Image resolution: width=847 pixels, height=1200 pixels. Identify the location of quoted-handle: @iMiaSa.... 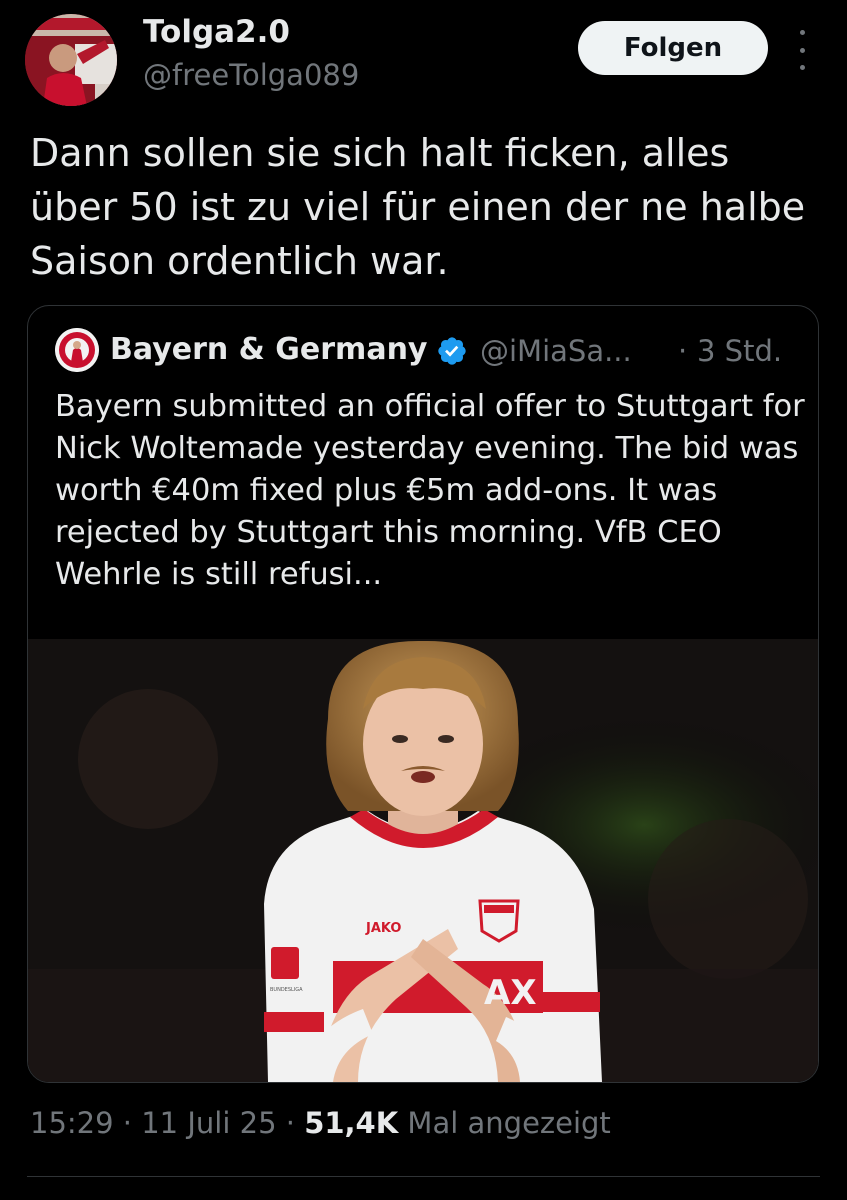
(556, 351).